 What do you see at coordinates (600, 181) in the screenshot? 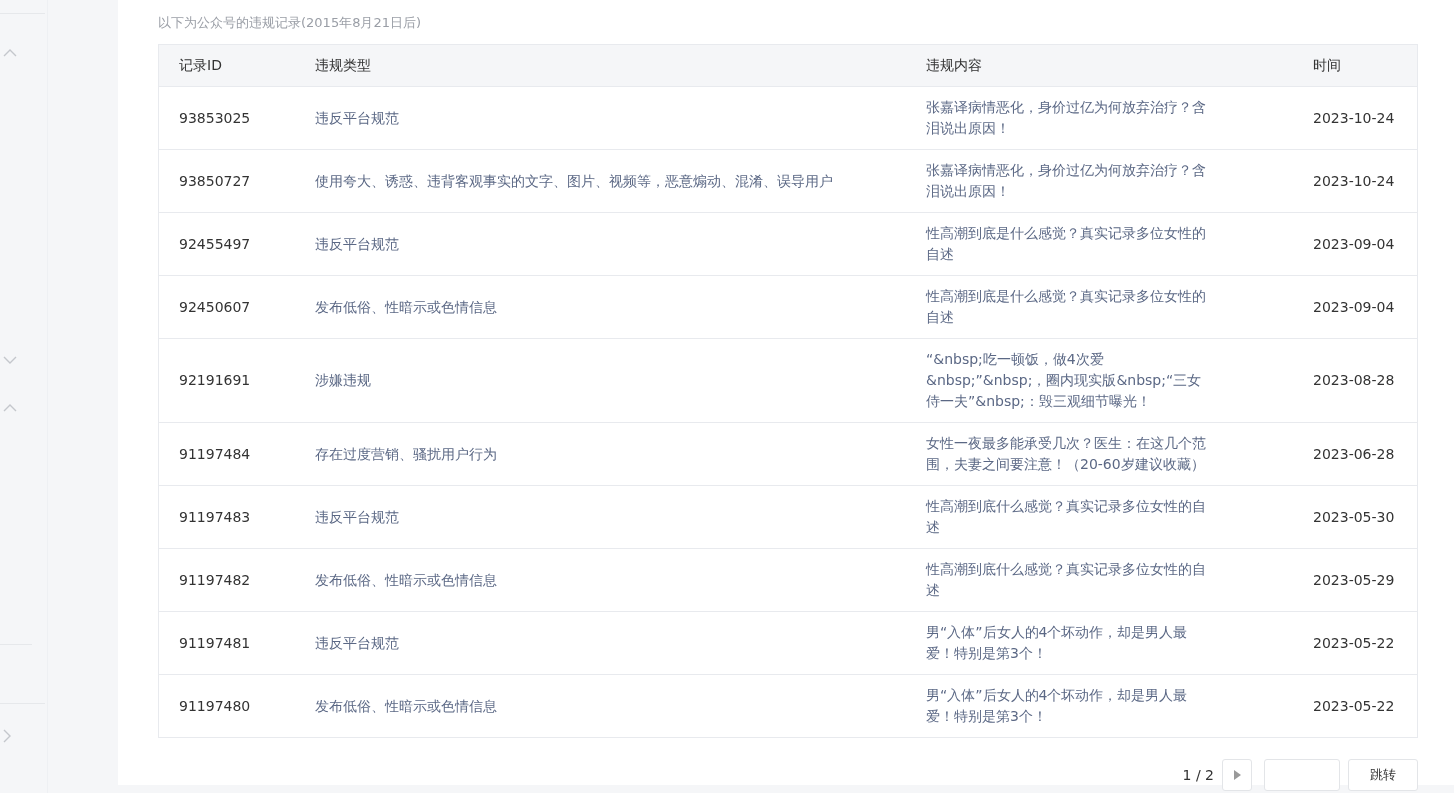
I see `table-cell: 使用夸大、诱惑、违背客观事实的文字、图片、视频等，恶意煽动、混淆、误导用户` at bounding box center [600, 181].